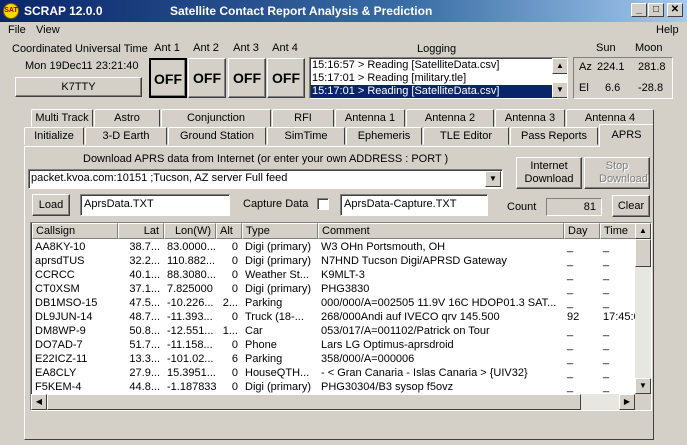  Describe the element at coordinates (78, 87) in the screenshot. I see `callsign-button: K7TTY` at that location.